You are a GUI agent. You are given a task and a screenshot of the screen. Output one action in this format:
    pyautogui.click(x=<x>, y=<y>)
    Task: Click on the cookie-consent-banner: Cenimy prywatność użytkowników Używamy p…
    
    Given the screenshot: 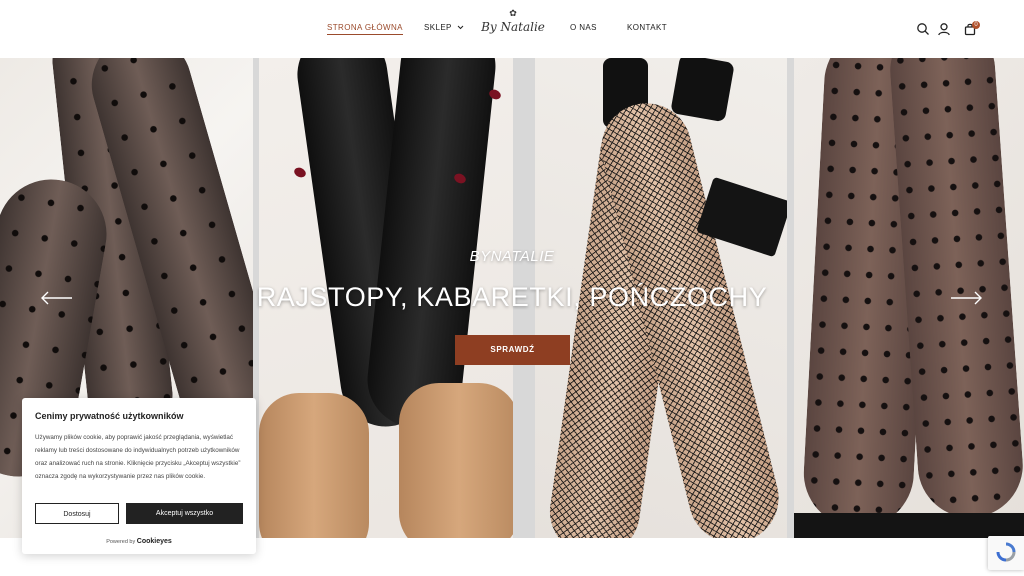 What is the action you would take?
    pyautogui.click(x=139, y=476)
    